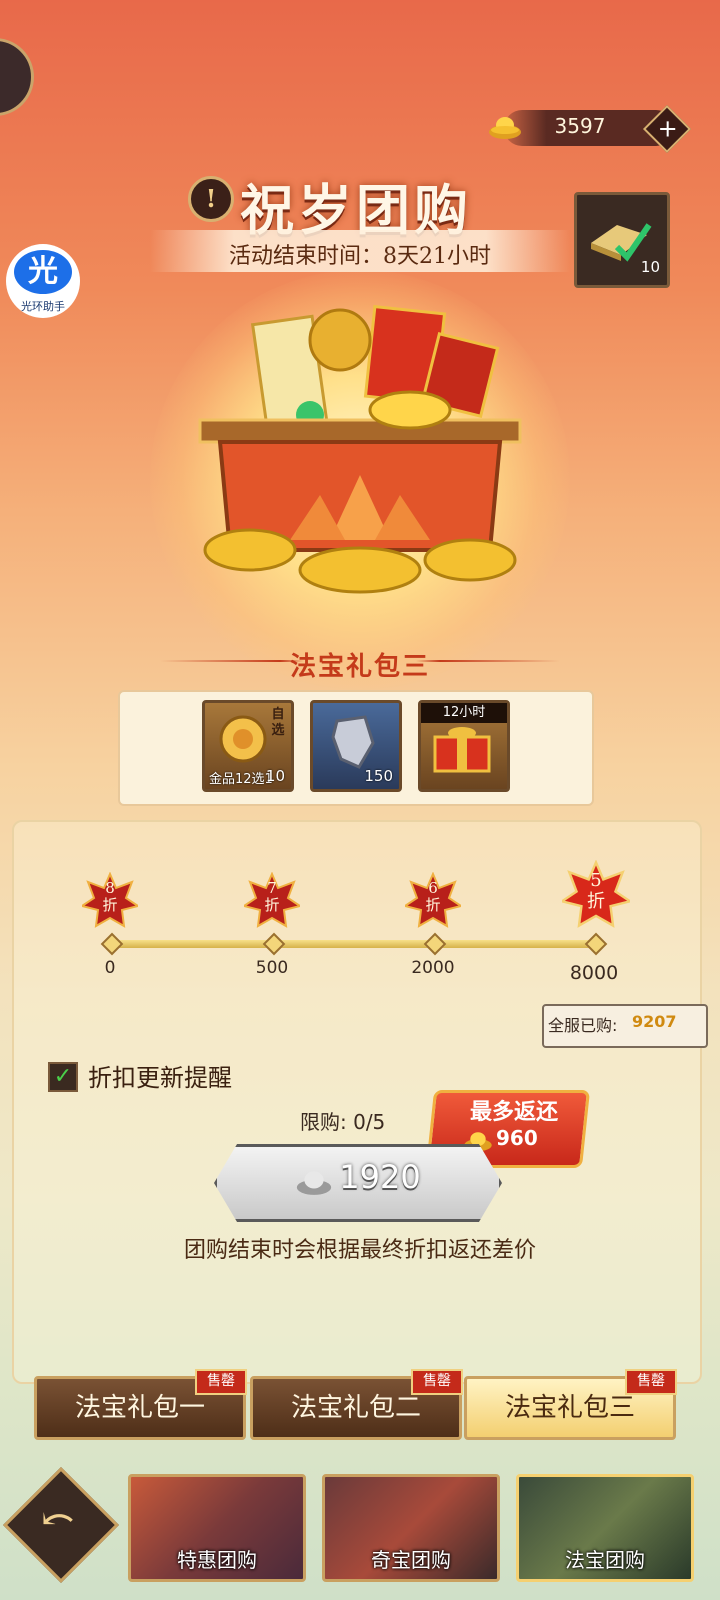 This screenshot has width=720, height=1600. Describe the element at coordinates (248, 746) in the screenshot. I see `item-slot-medal: 自选 金品12选1 10` at that location.